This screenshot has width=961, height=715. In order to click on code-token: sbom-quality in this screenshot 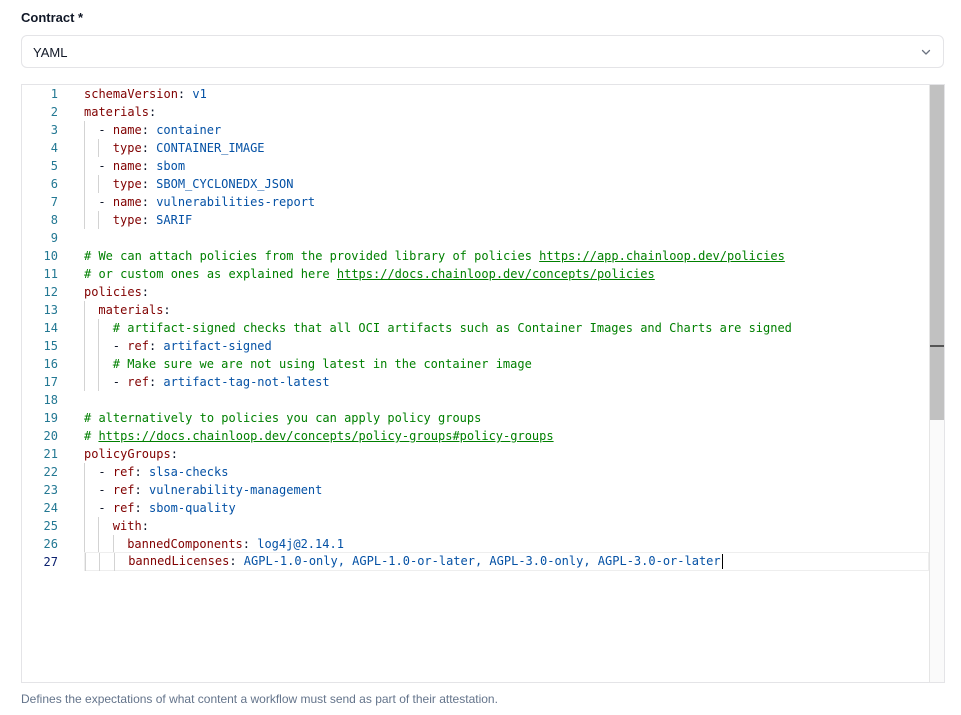, I will do `click(192, 508)`.